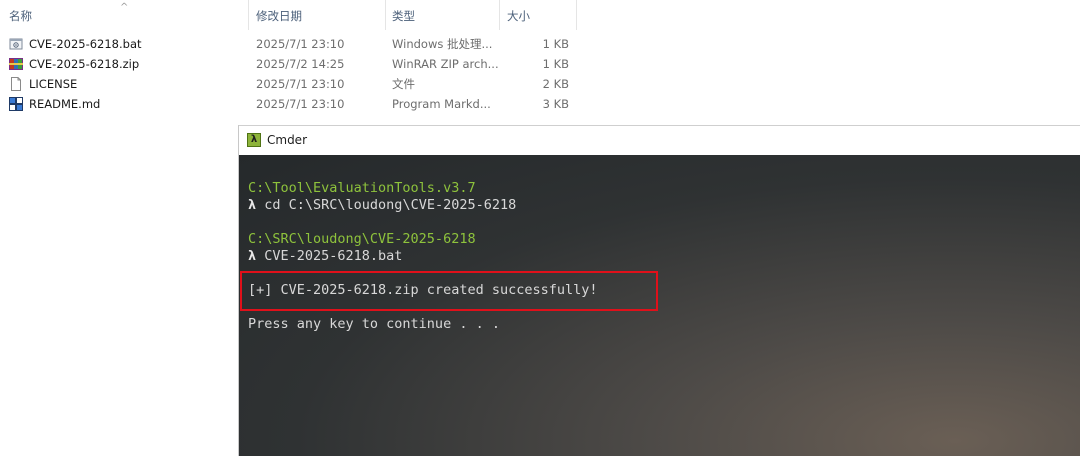 The image size is (1080, 456). I want to click on file-name: CVE-2025-6218.zip, so click(84, 64).